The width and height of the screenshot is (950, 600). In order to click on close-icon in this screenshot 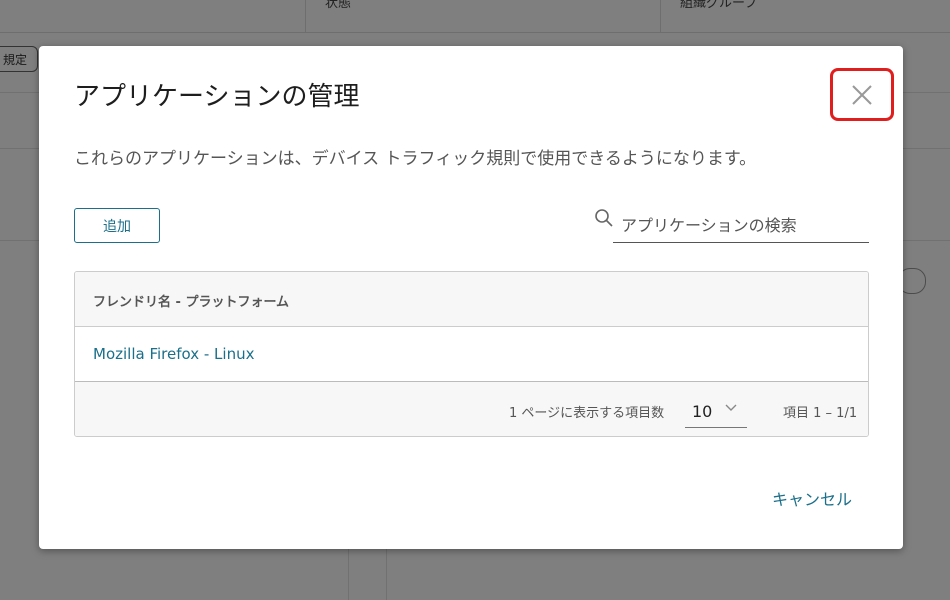, I will do `click(862, 94)`.